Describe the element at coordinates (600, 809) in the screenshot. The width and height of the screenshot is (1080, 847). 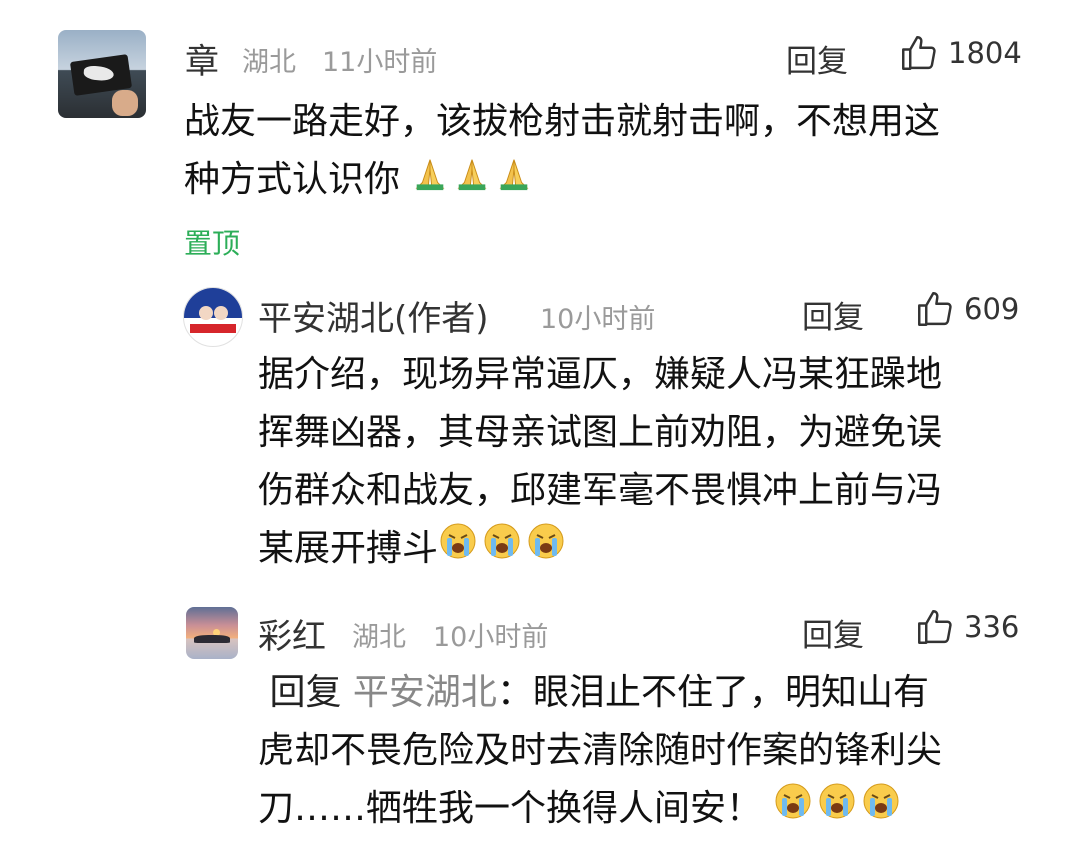
I see `content-line: 刀……牺牲我一个换得人间安！` at that location.